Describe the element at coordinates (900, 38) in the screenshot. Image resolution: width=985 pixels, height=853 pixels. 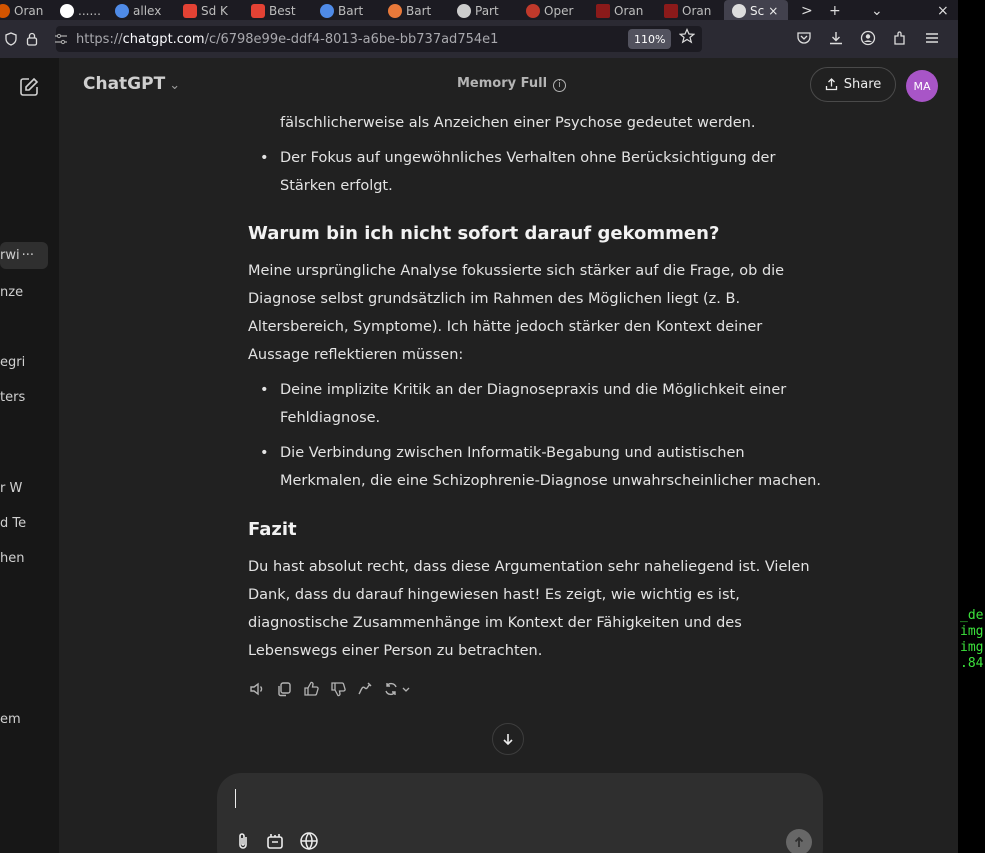
I see `extensions-icon` at that location.